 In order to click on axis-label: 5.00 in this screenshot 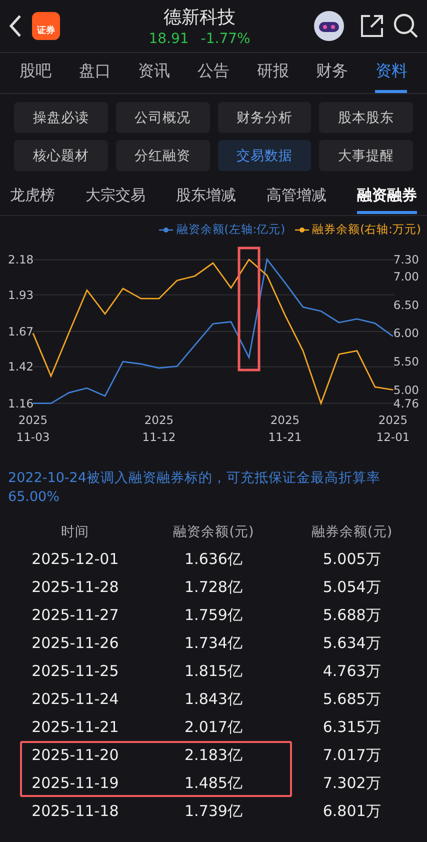, I will do `click(406, 389)`.